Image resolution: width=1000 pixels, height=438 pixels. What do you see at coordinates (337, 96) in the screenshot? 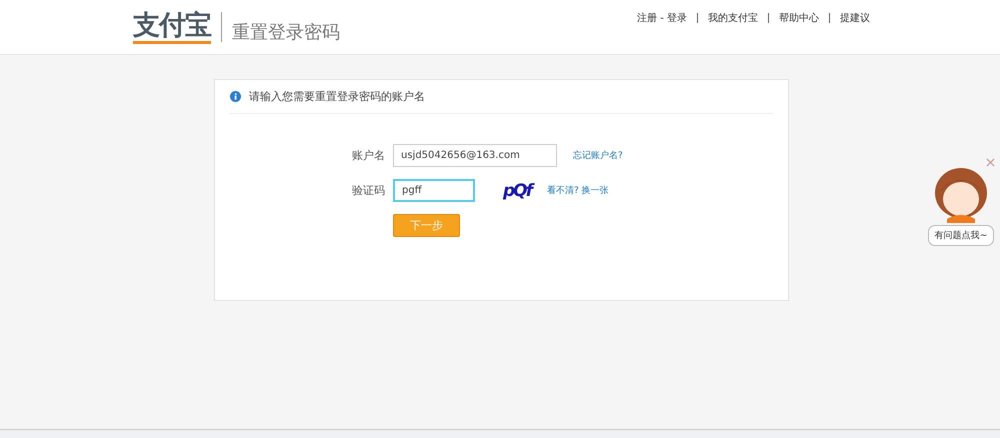
I see `notice-text: 请输入您需要重置登录密码的账户名` at bounding box center [337, 96].